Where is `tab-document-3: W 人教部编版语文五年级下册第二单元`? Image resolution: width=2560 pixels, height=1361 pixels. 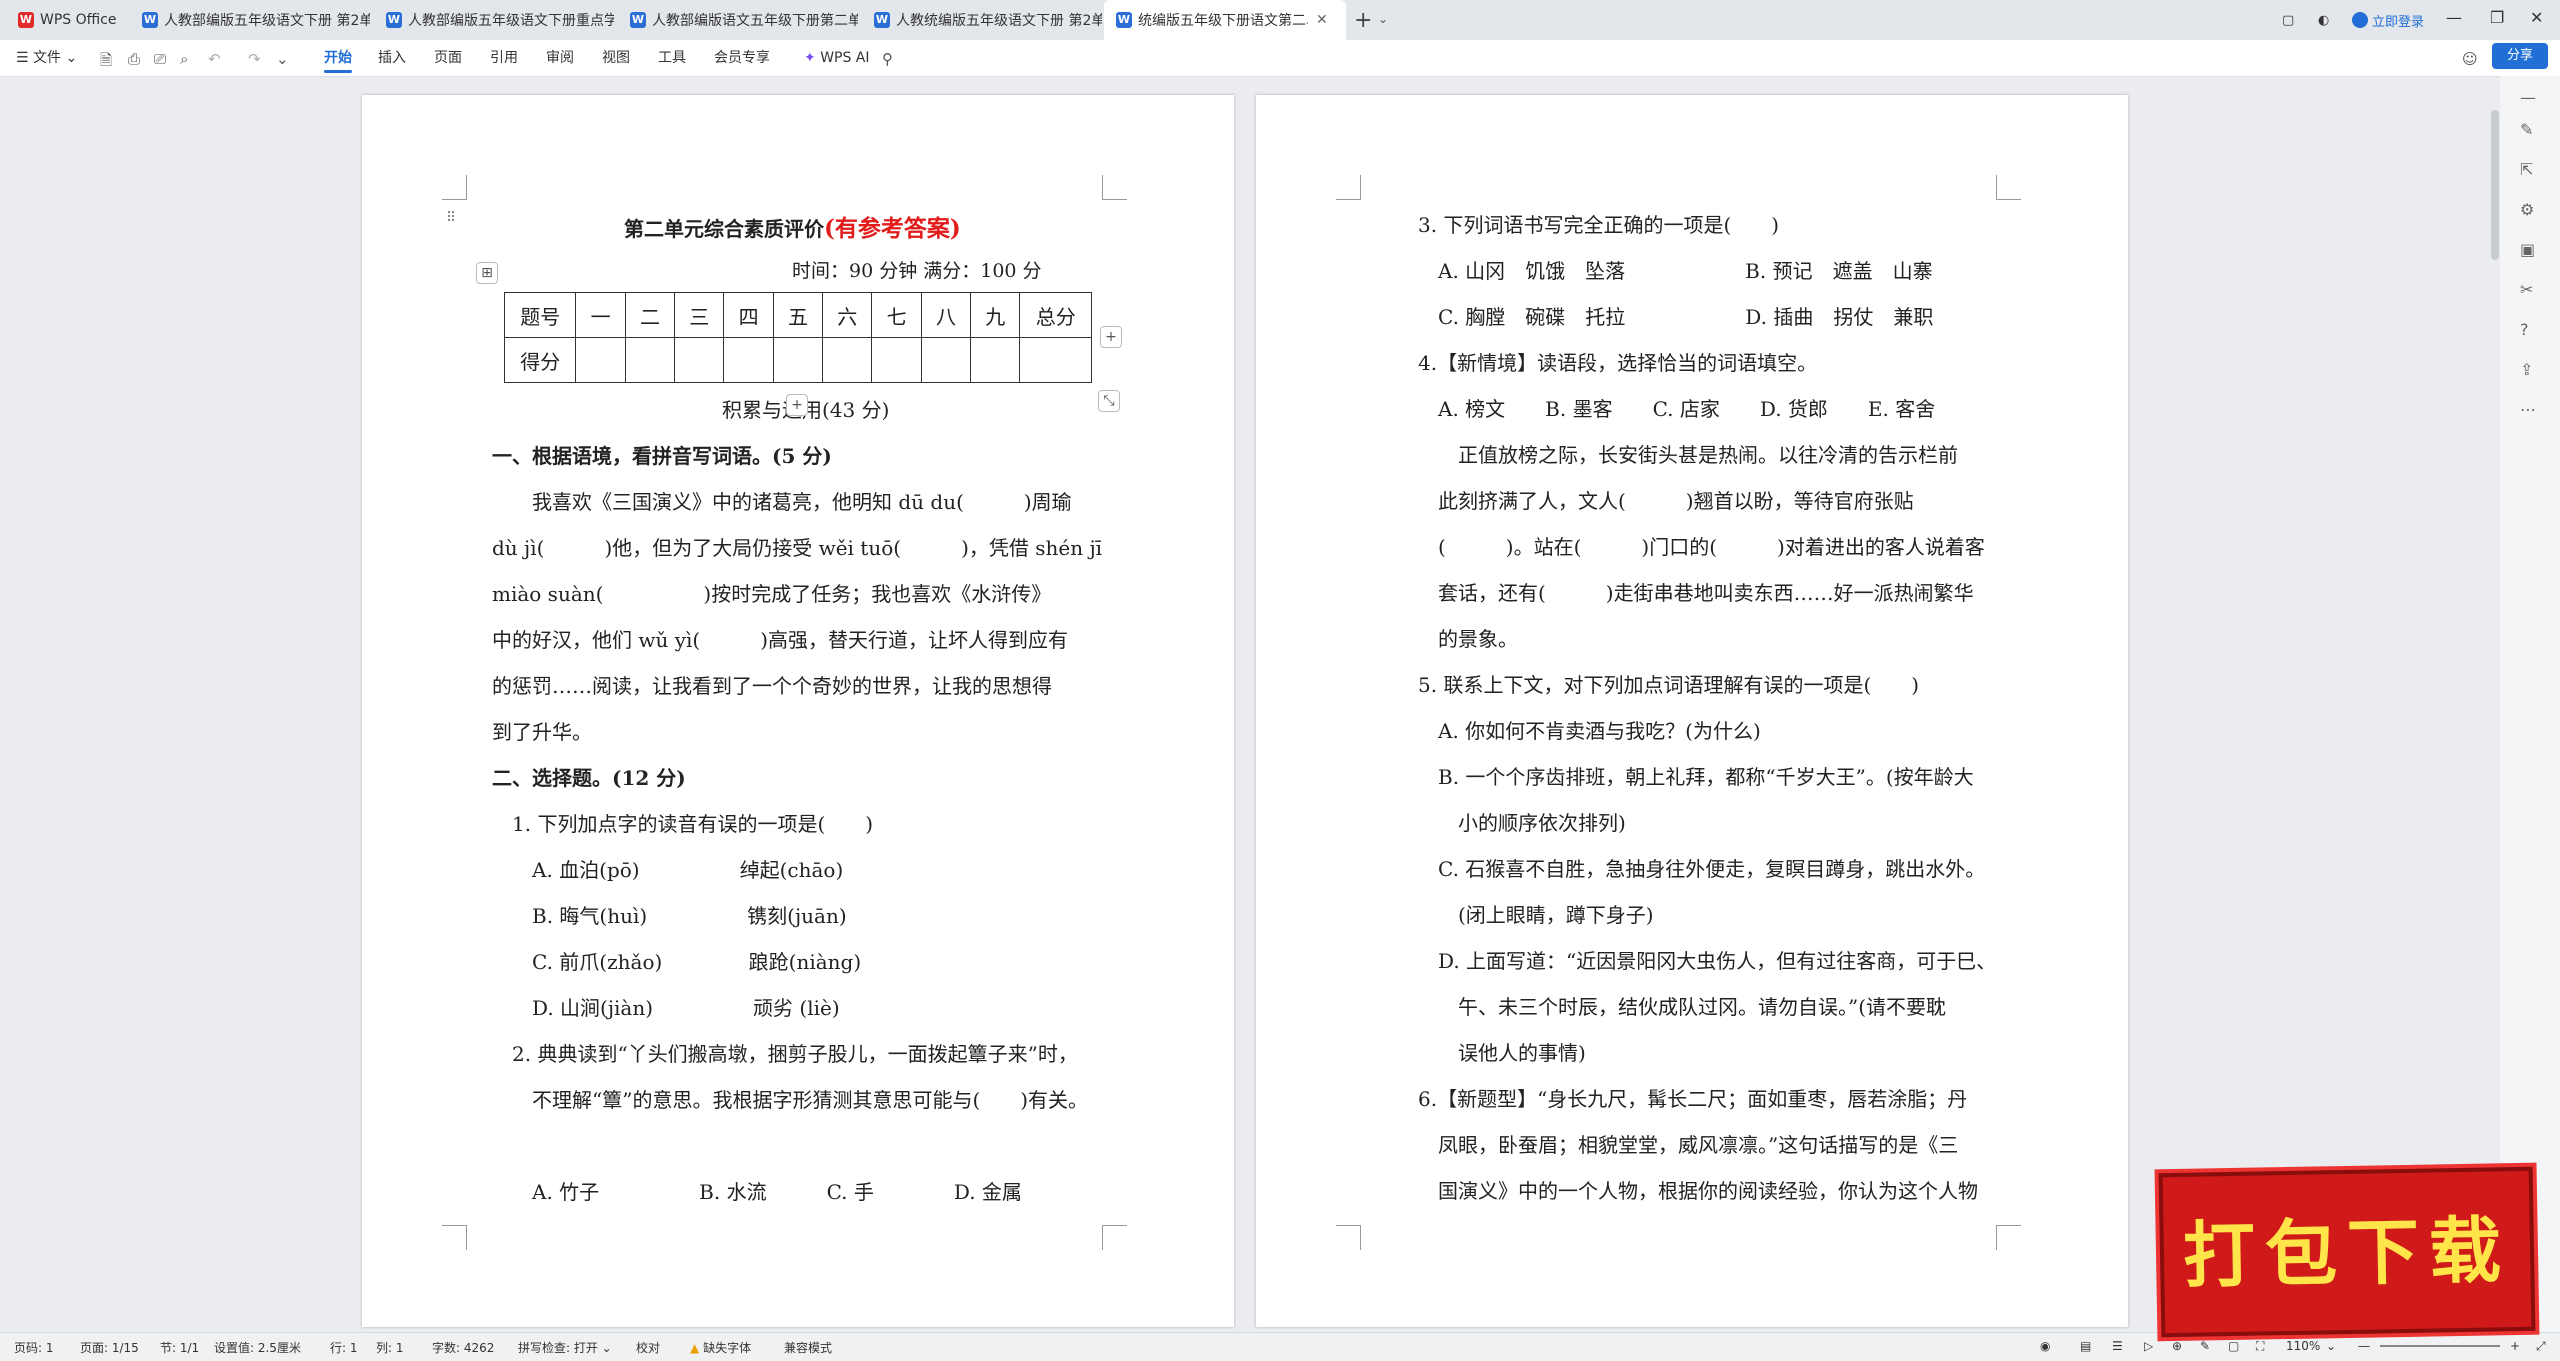
tab-document-3: W 人教部编版语文五年级下册第二单元 is located at coordinates (738, 20).